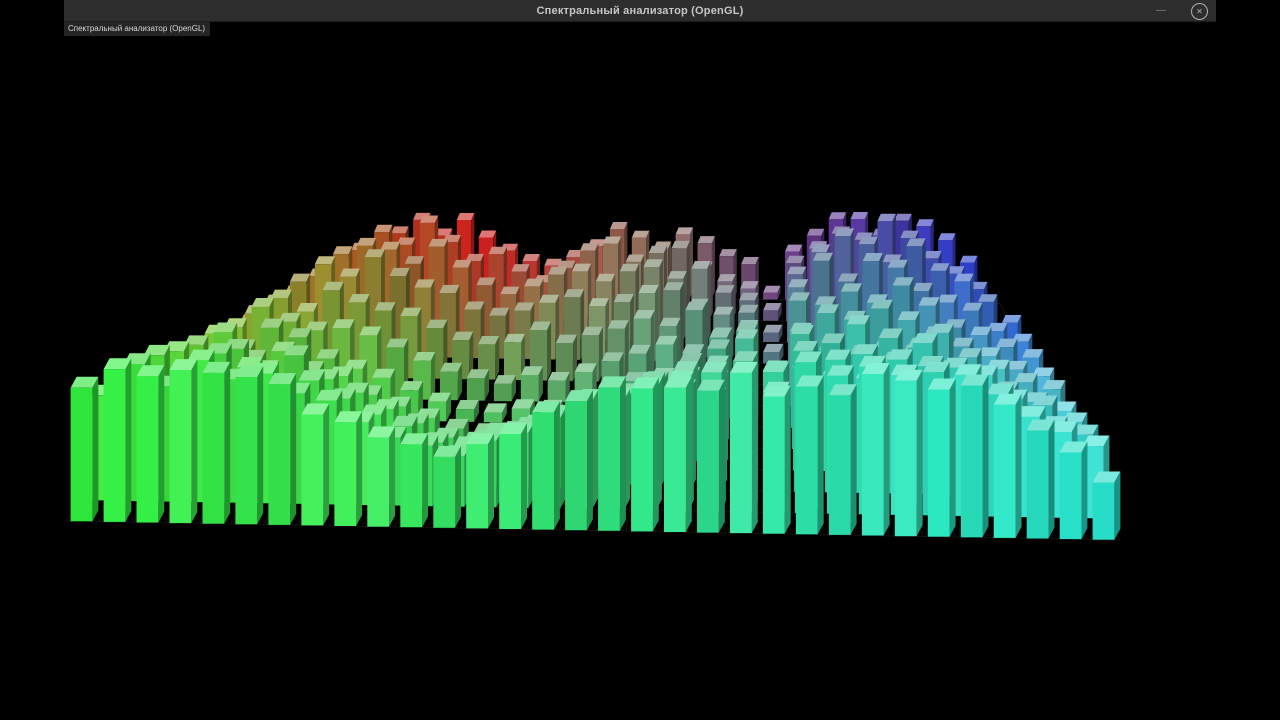  I want to click on close-button: ✕, so click(1199, 11).